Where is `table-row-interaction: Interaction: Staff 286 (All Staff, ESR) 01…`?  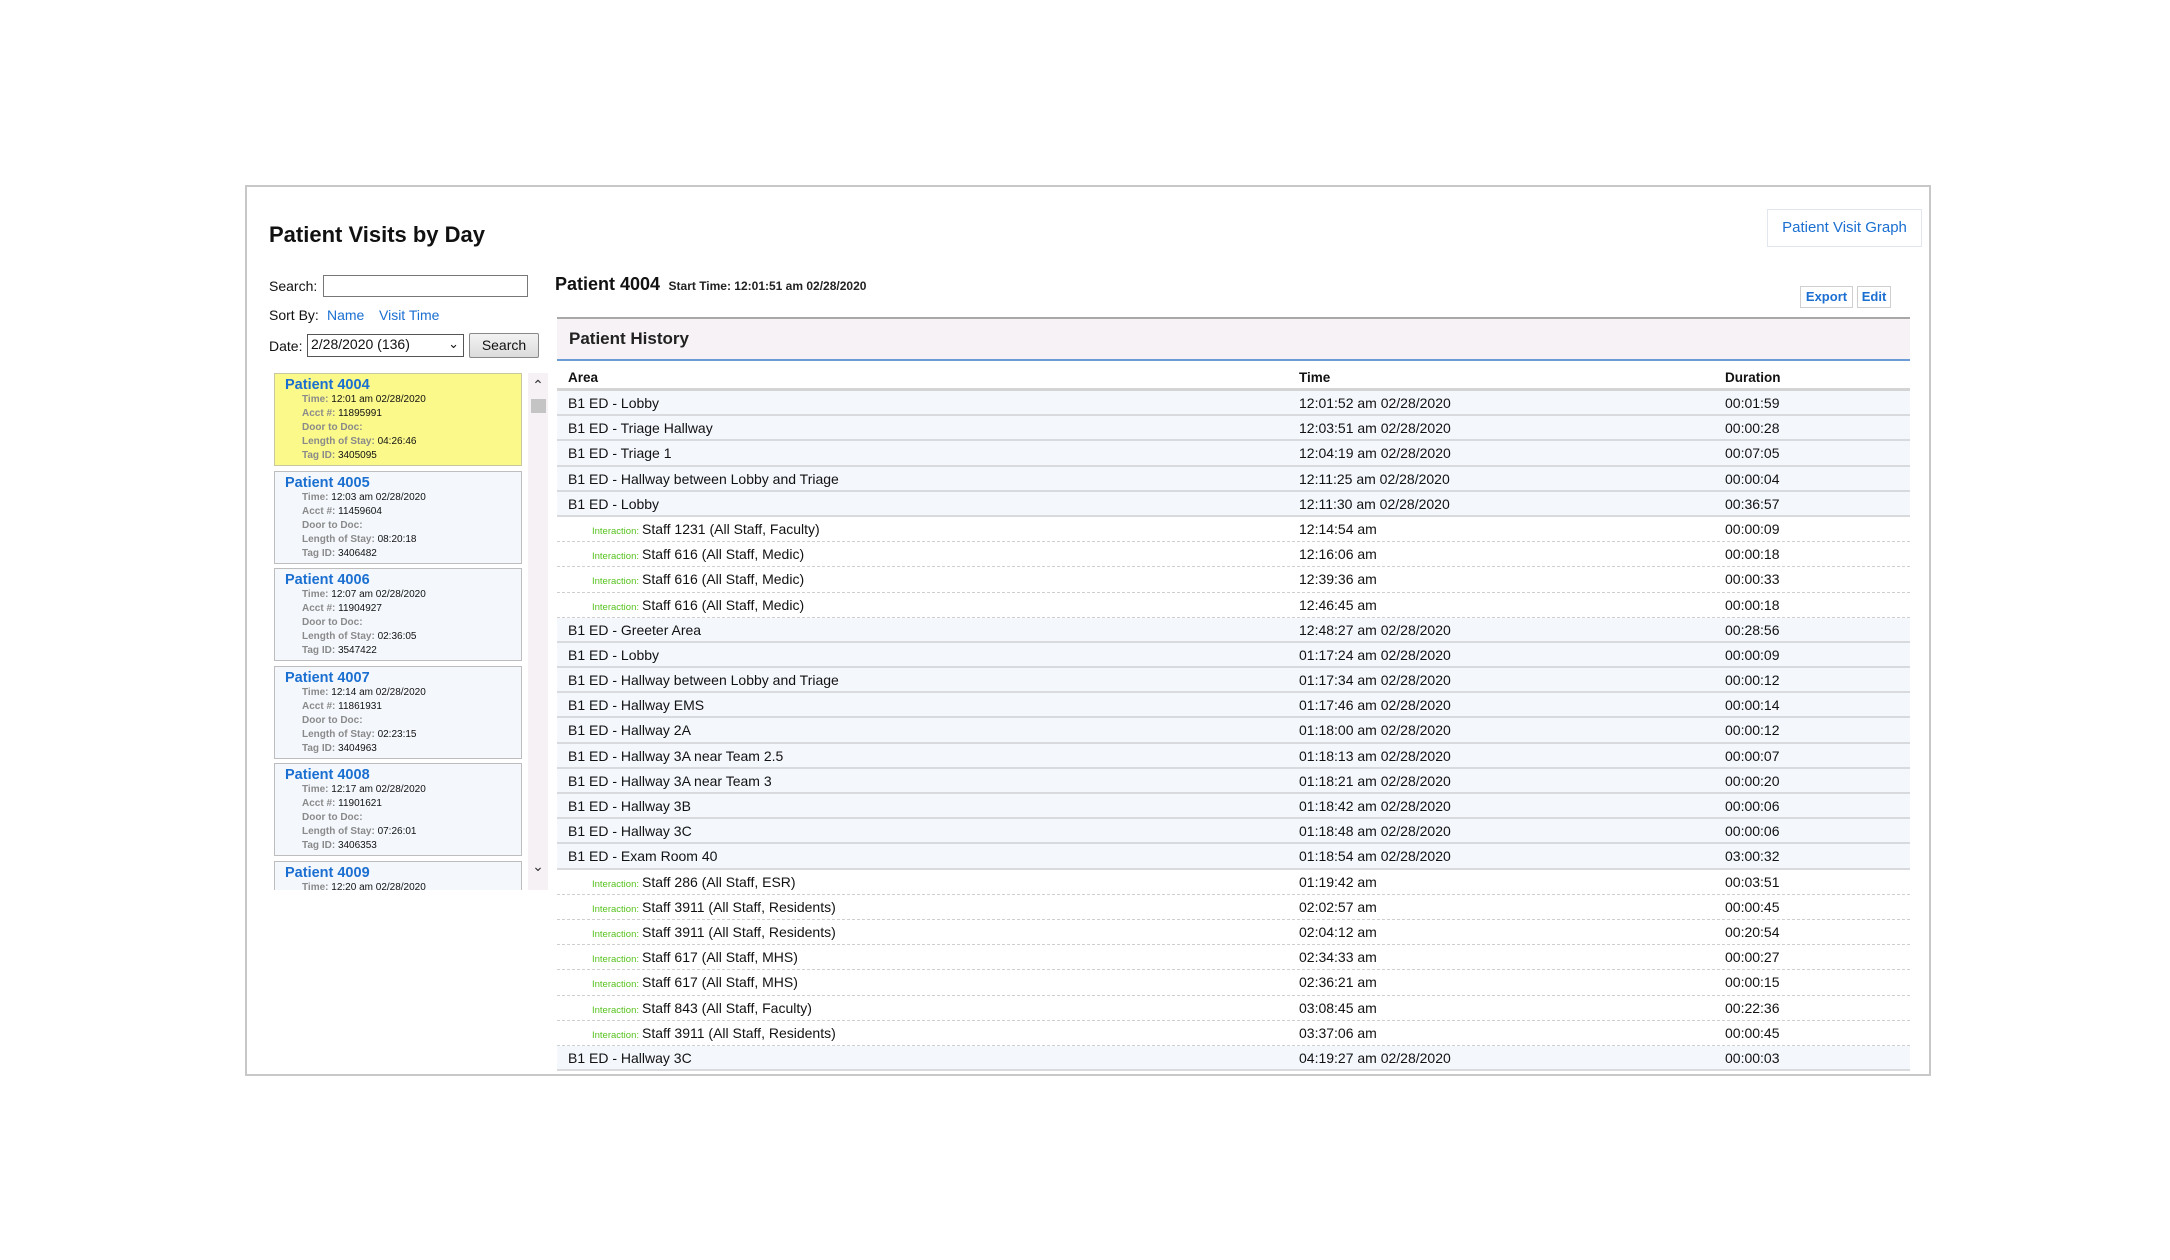 table-row-interaction: Interaction: Staff 286 (All Staff, ESR) 01… is located at coordinates (1233, 882).